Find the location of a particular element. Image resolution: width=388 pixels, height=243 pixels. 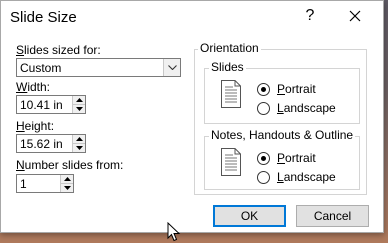

chevron-down-icon is located at coordinates (172, 67).